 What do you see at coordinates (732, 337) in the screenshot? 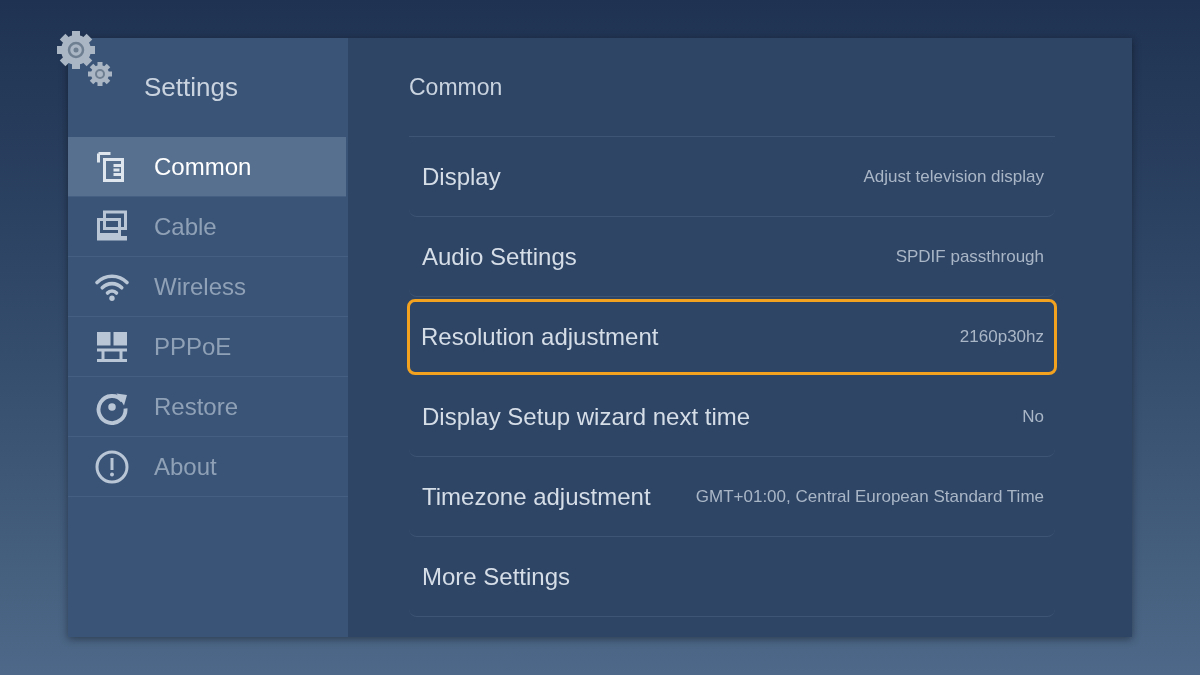
I see `settings-row: Resolution adjustment 2160p30hz` at bounding box center [732, 337].